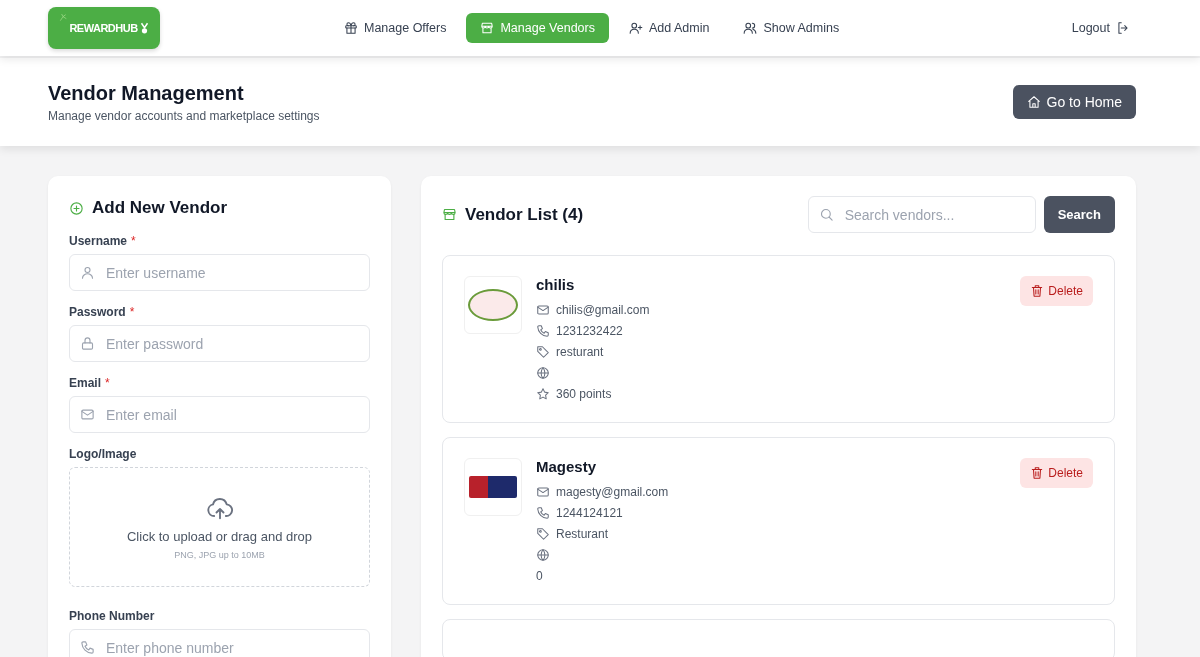 The width and height of the screenshot is (1200, 657). Describe the element at coordinates (603, 309) in the screenshot. I see `vendor-email: chilis@gmail.com` at that location.